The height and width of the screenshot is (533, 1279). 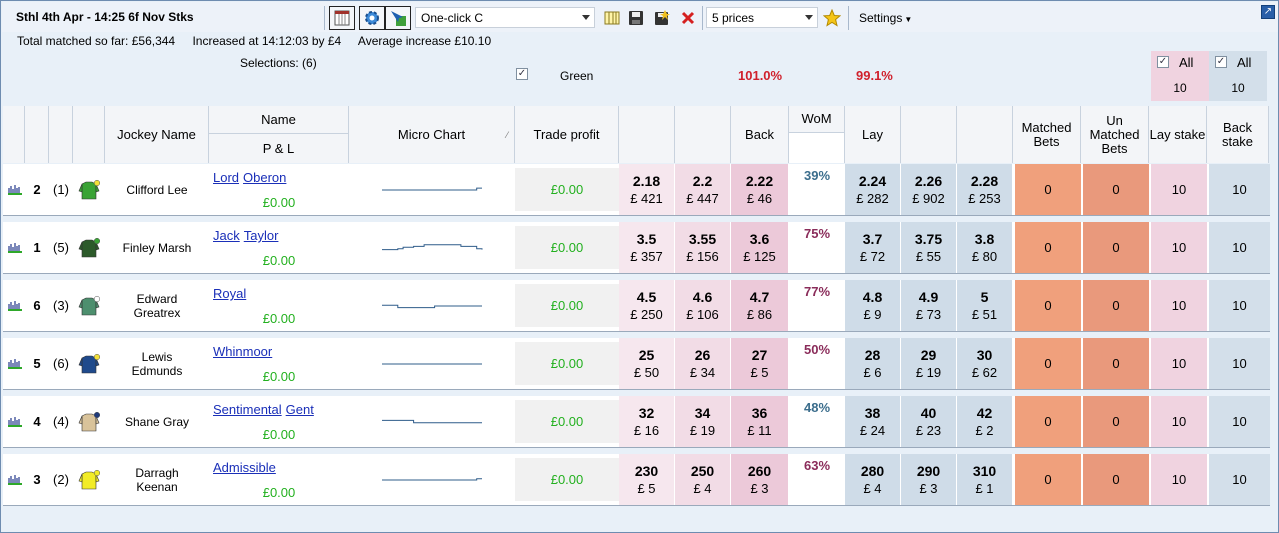 What do you see at coordinates (505, 17) in the screenshot?
I see `one-click-select: One-click C` at bounding box center [505, 17].